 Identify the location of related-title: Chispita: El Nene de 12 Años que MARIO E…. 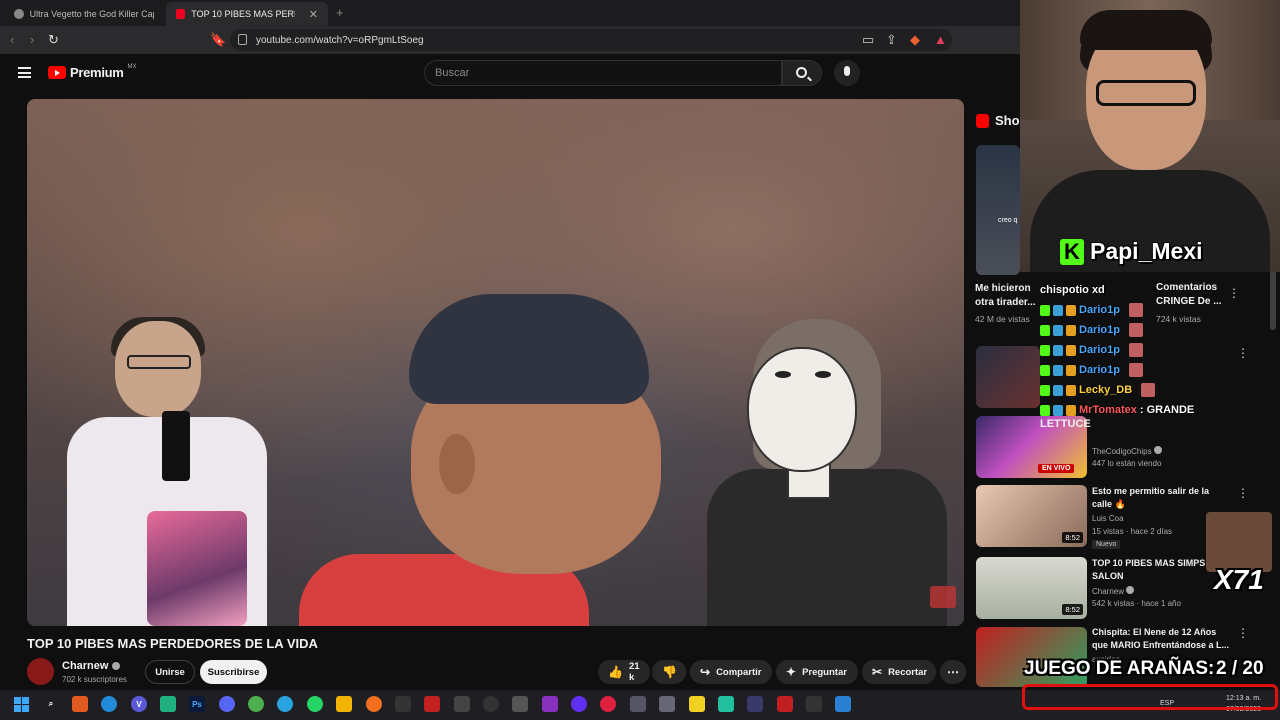
(1162, 639).